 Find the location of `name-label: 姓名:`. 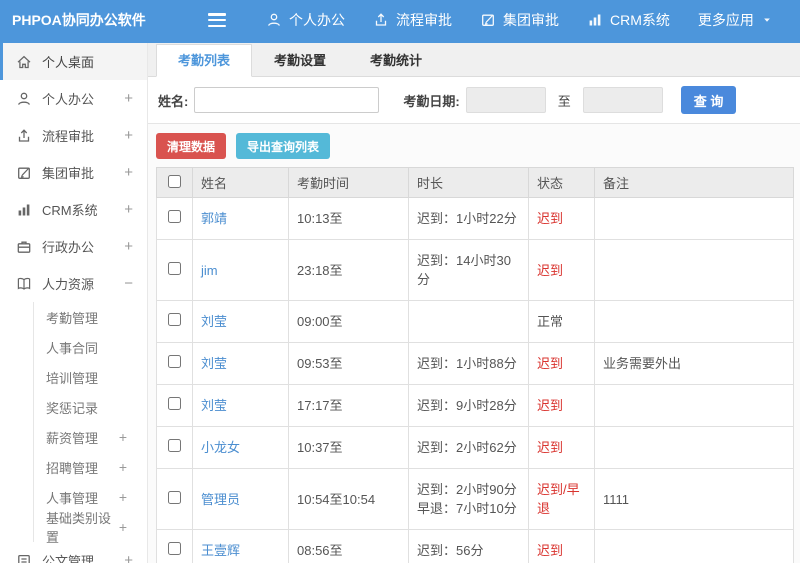

name-label: 姓名: is located at coordinates (173, 101).